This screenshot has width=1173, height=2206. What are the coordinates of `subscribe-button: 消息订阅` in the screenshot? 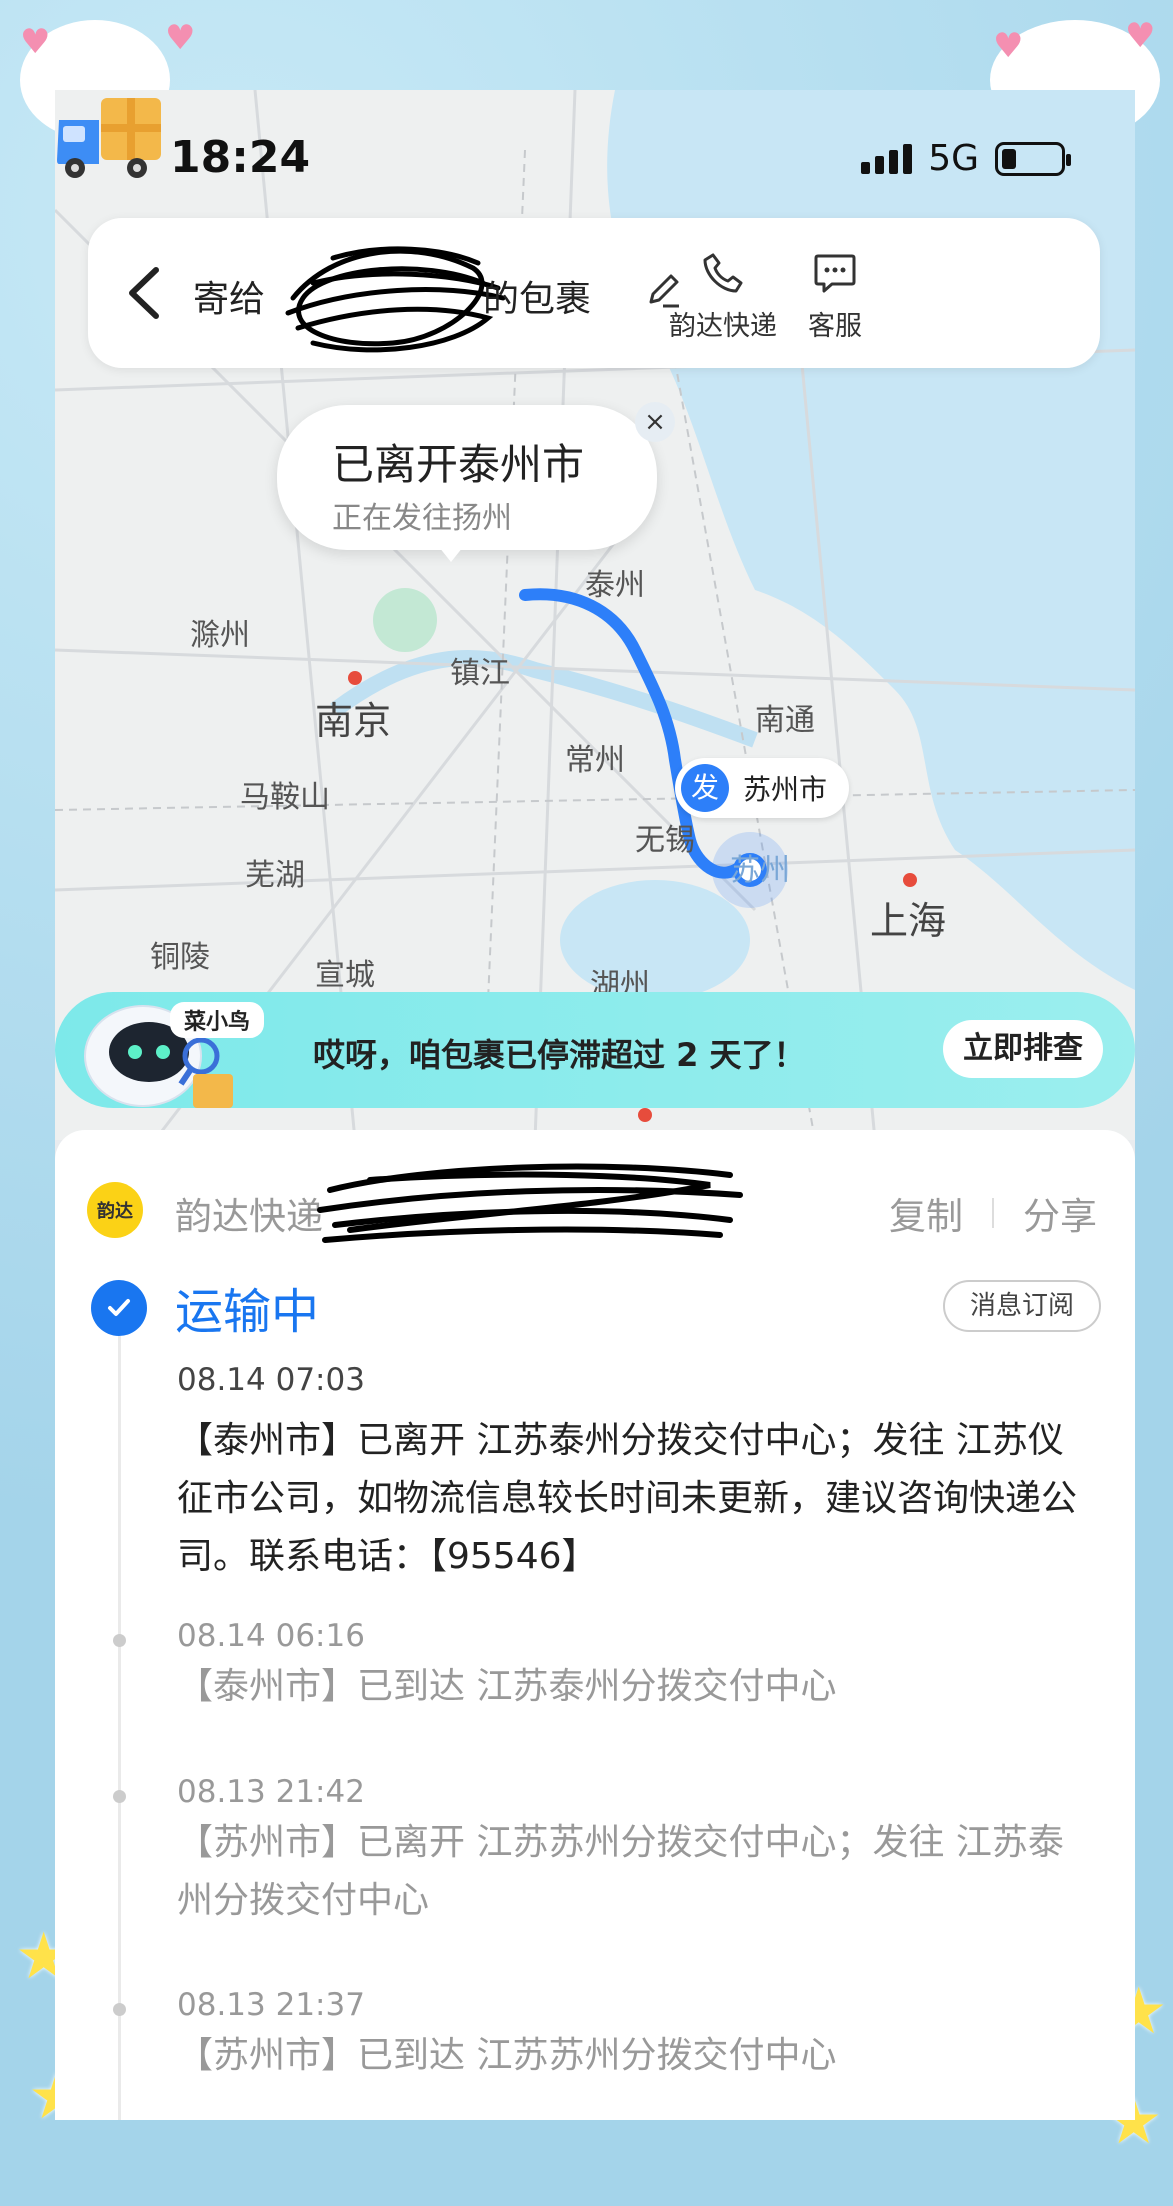 It's located at (1022, 1306).